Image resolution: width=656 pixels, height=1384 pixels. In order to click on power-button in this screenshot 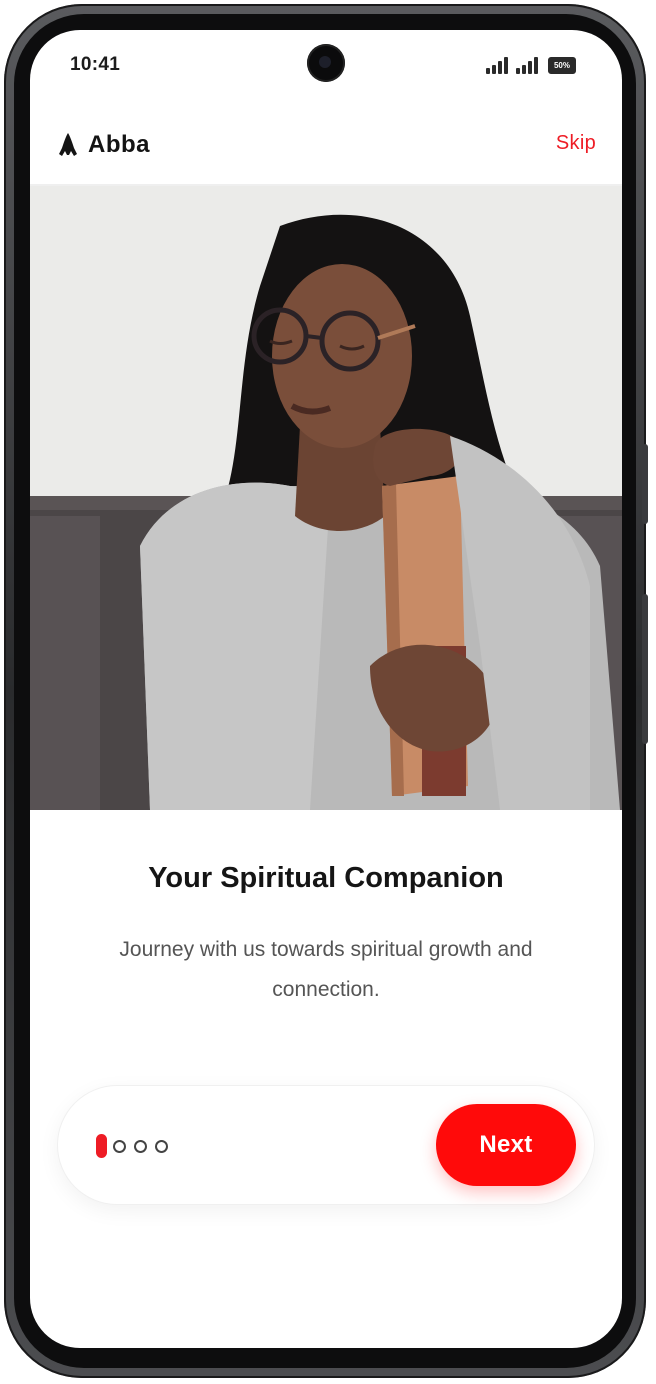, I will do `click(645, 669)`.